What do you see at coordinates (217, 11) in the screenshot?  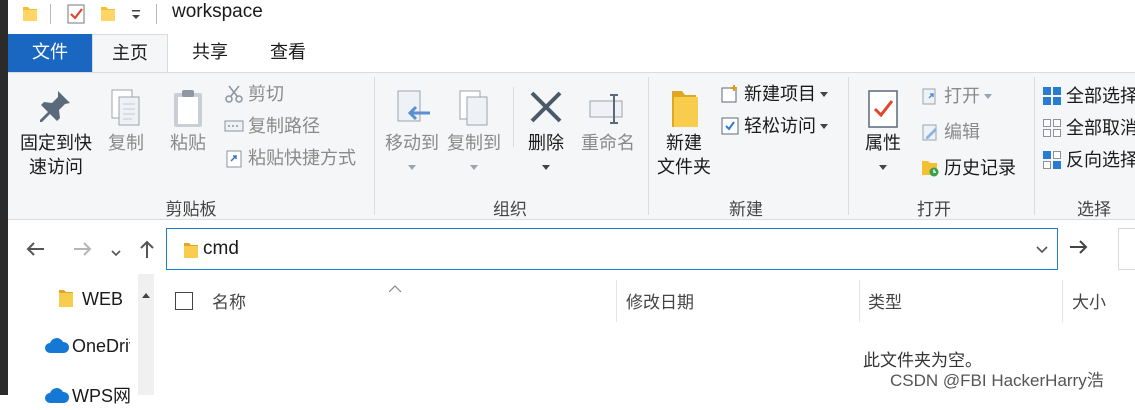 I see `window-title: workspace` at bounding box center [217, 11].